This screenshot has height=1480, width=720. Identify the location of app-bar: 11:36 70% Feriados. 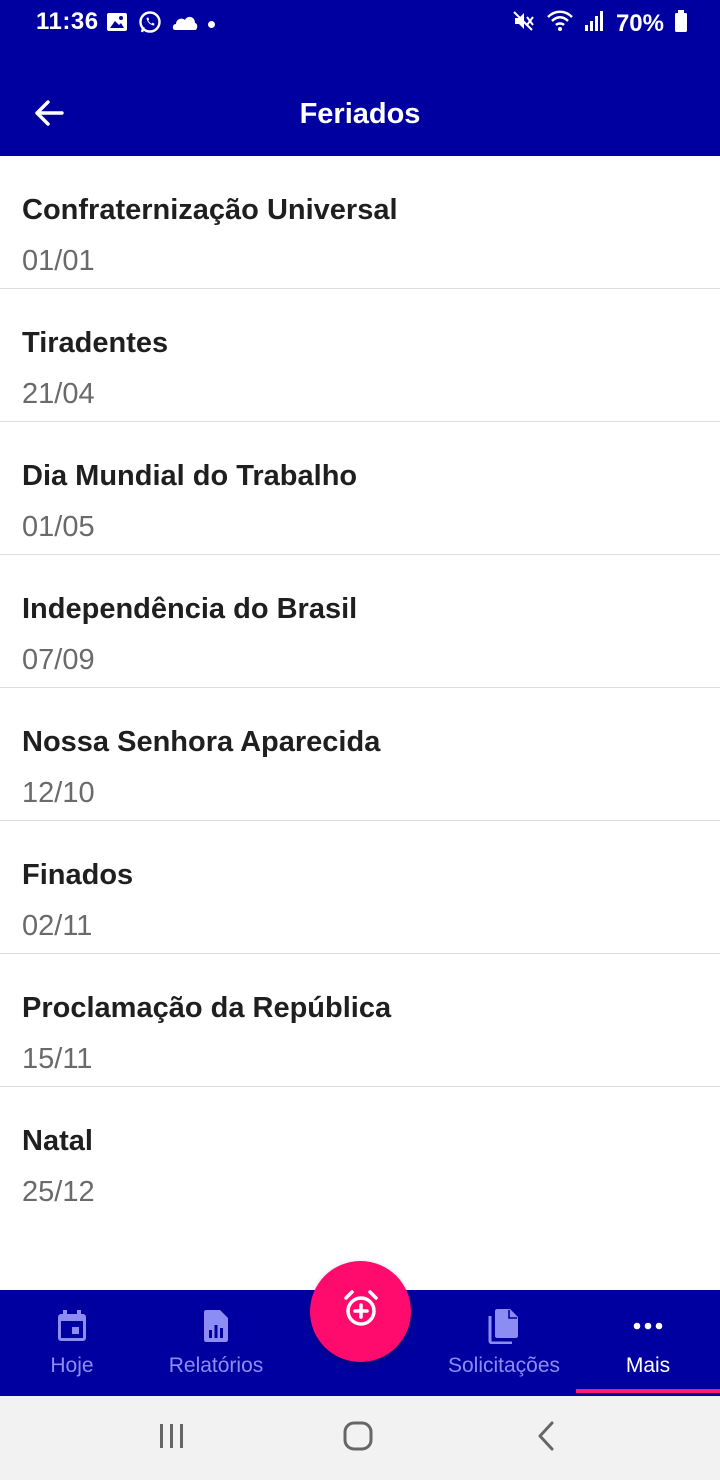
(360, 78).